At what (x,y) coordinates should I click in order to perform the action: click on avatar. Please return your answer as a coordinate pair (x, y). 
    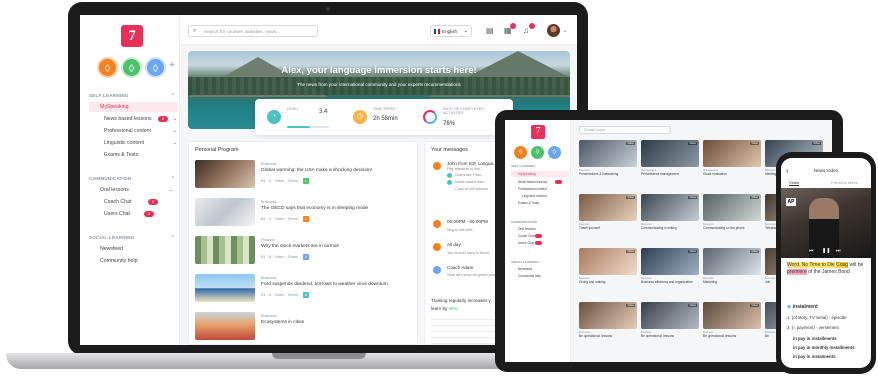
    Looking at the image, I should click on (553, 30).